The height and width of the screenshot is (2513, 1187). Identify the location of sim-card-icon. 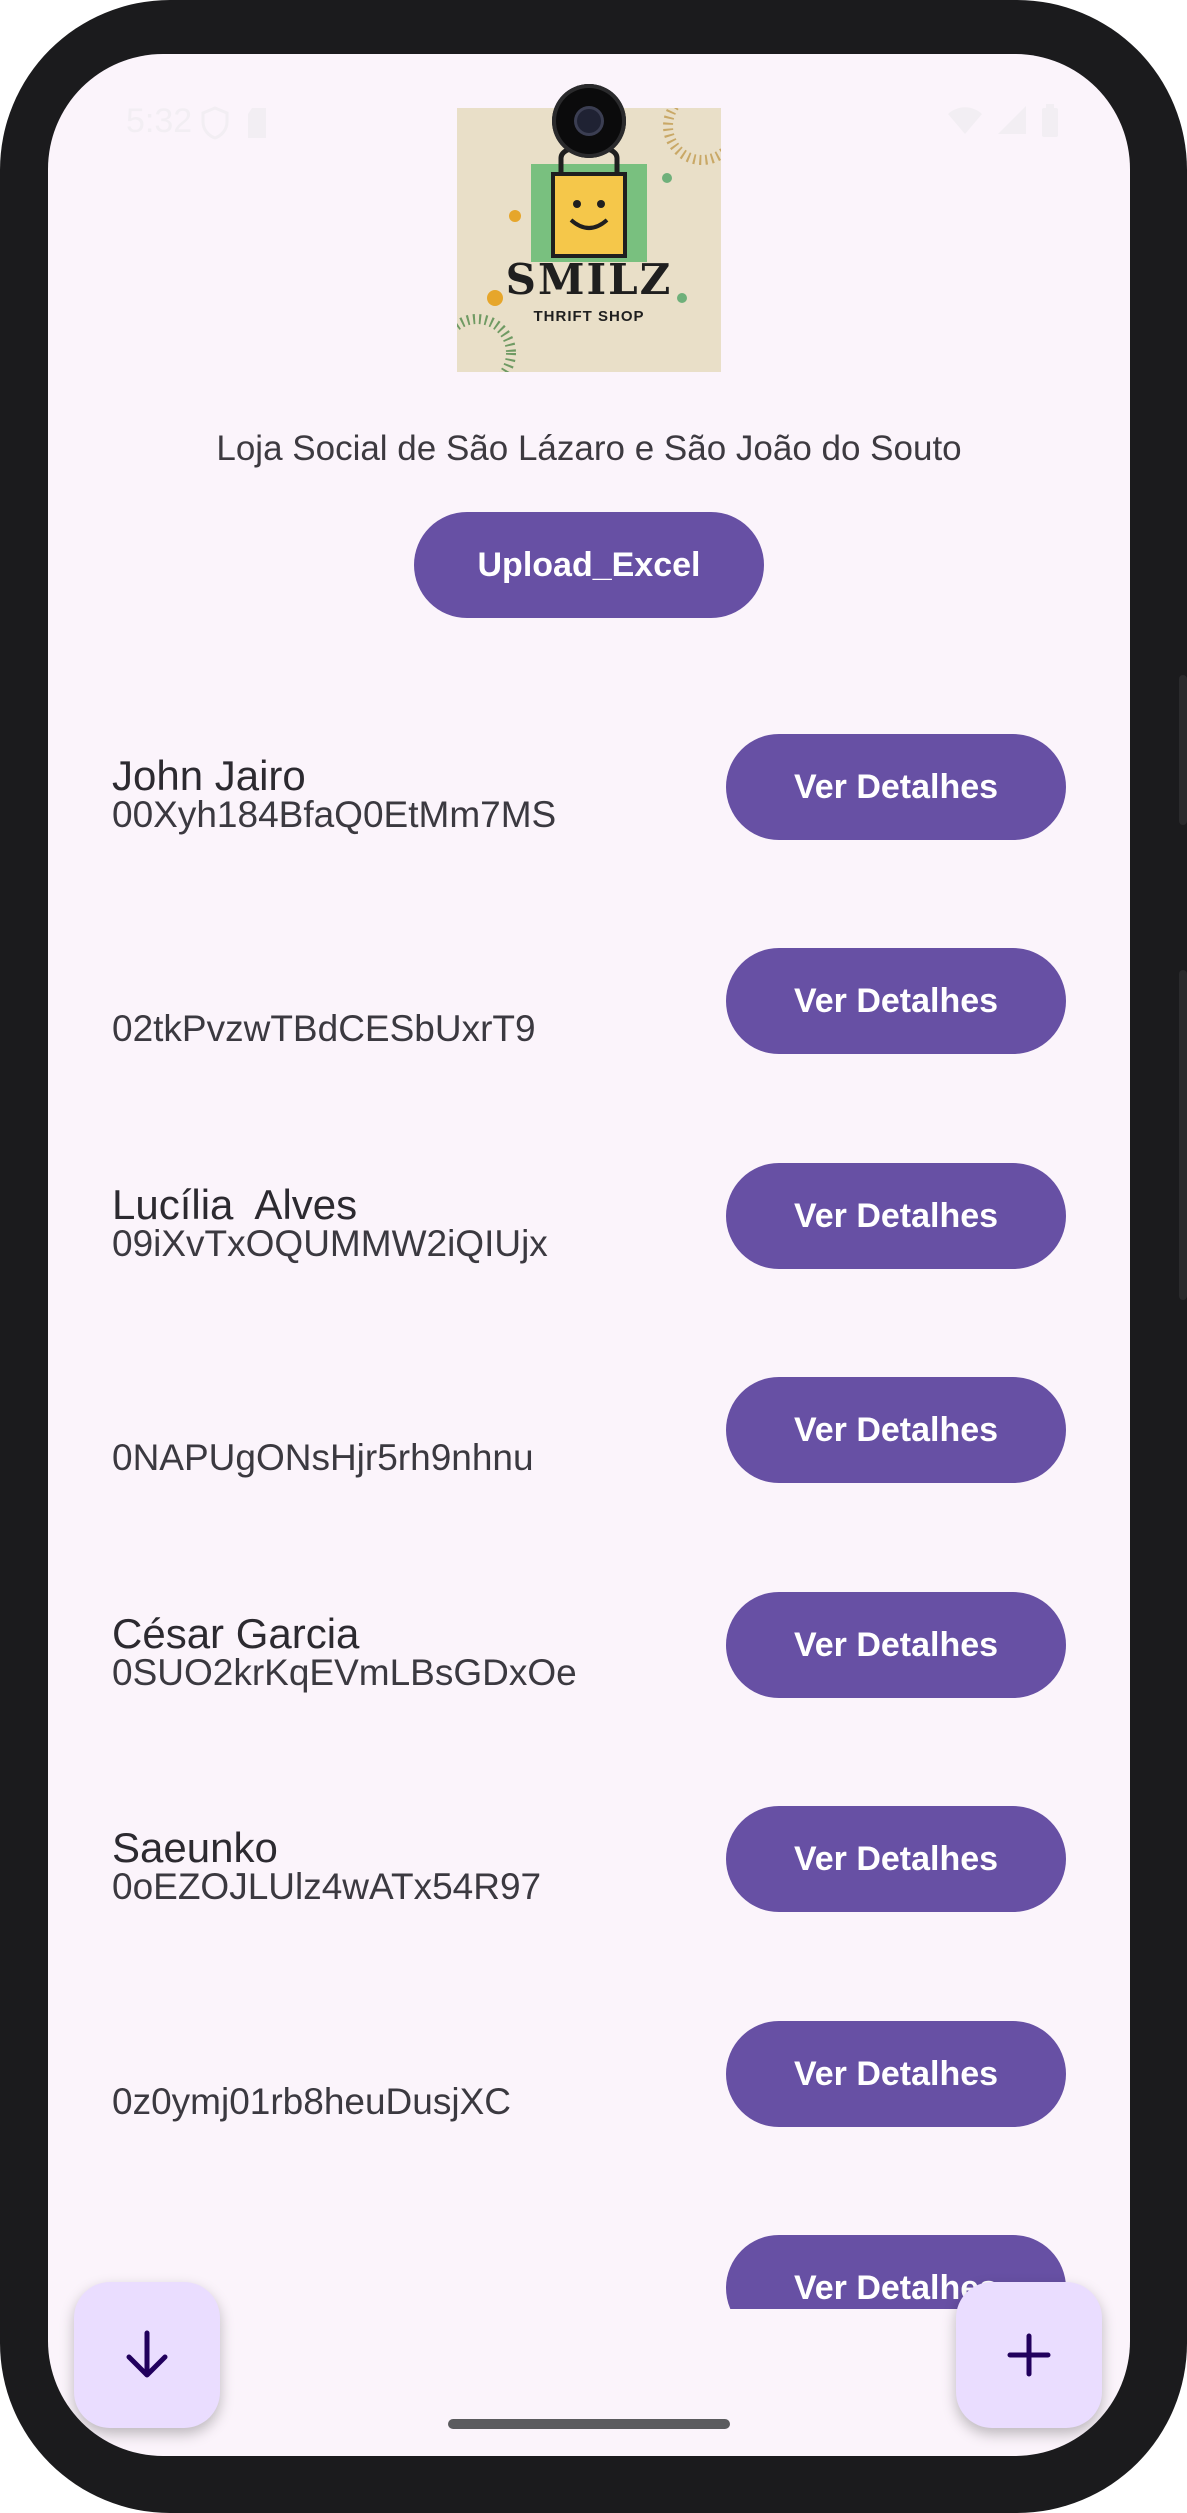
(257, 123).